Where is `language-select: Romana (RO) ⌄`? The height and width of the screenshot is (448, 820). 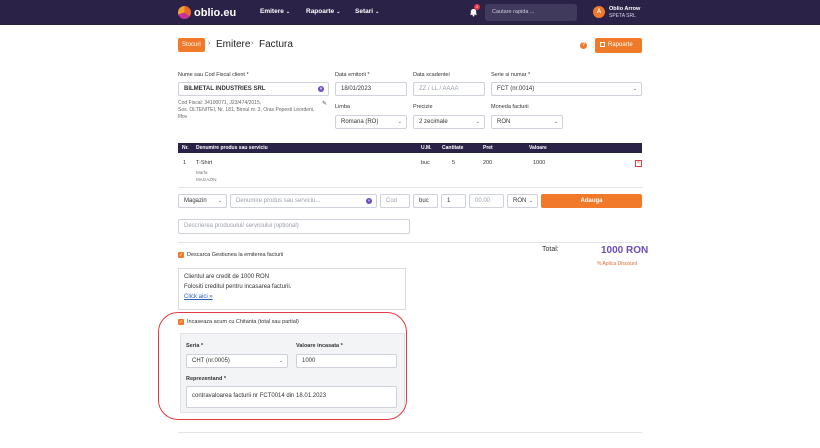 language-select: Romana (RO) ⌄ is located at coordinates (371, 122).